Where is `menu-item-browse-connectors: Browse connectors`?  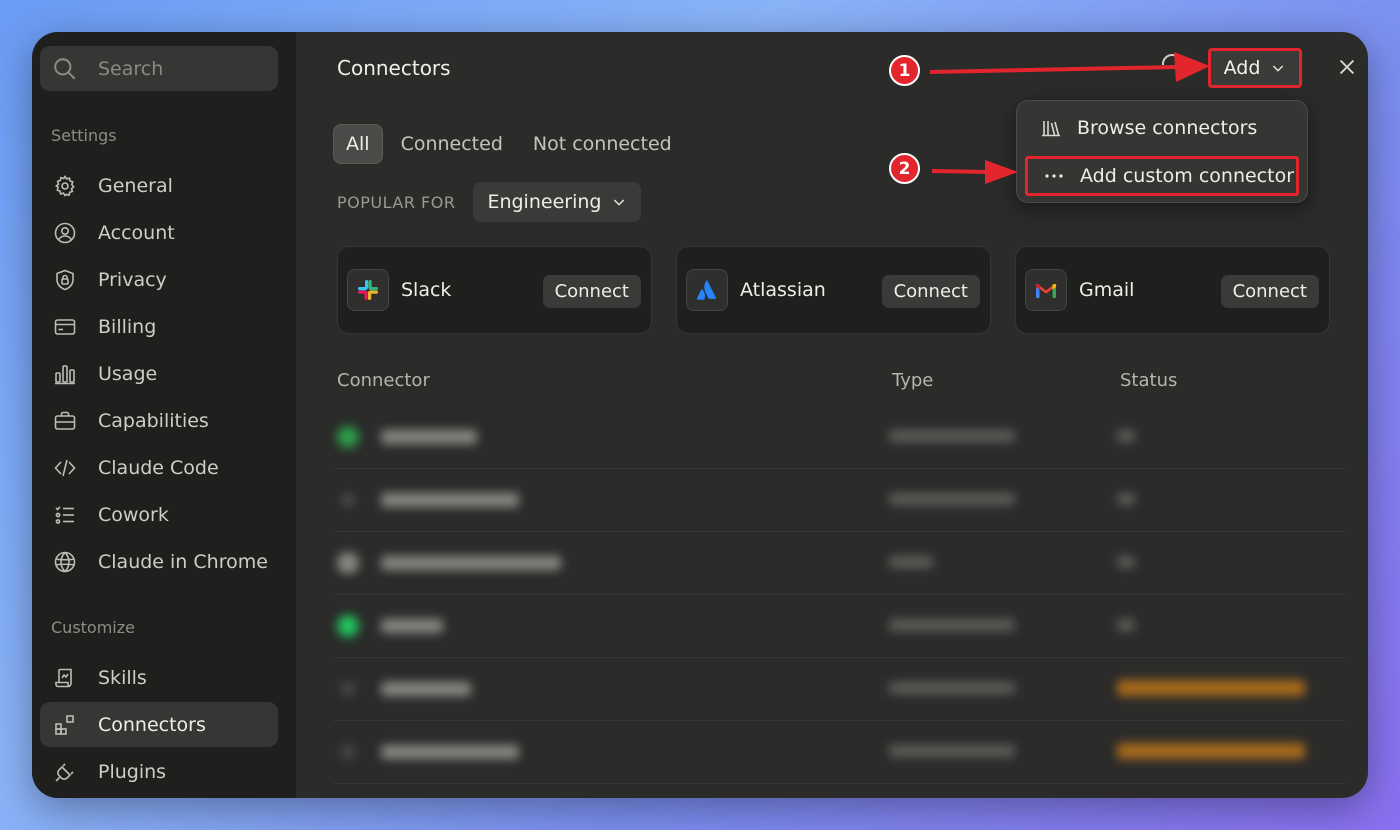
menu-item-browse-connectors: Browse connectors is located at coordinates (1162, 128).